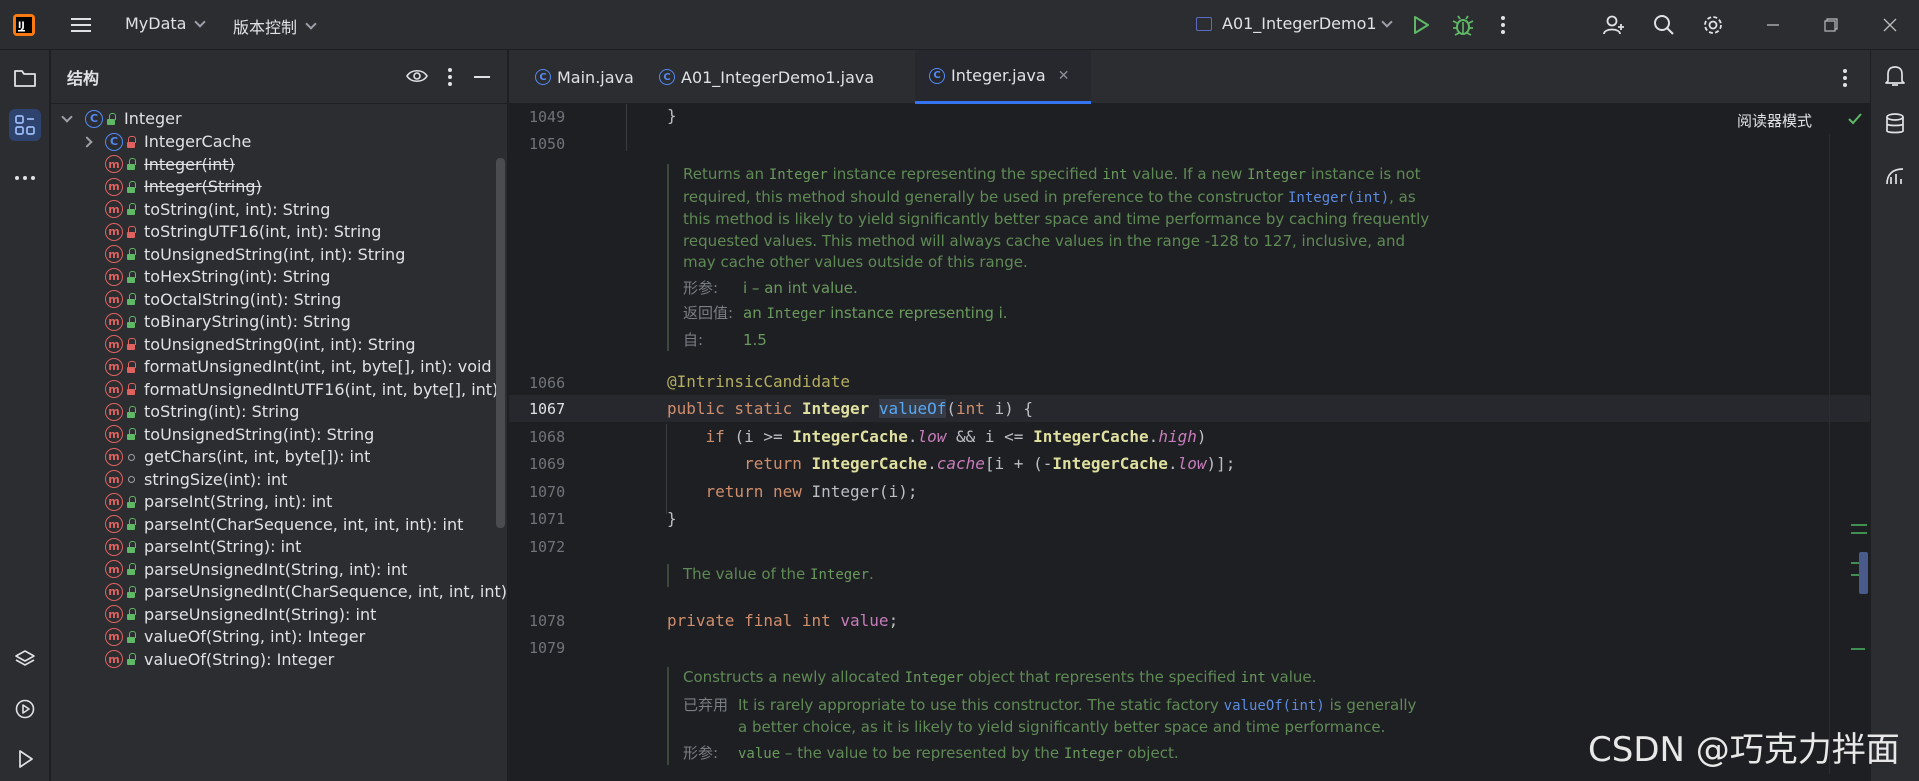 The height and width of the screenshot is (781, 1919). What do you see at coordinates (1713, 27) in the screenshot?
I see `settings-gear-icon` at bounding box center [1713, 27].